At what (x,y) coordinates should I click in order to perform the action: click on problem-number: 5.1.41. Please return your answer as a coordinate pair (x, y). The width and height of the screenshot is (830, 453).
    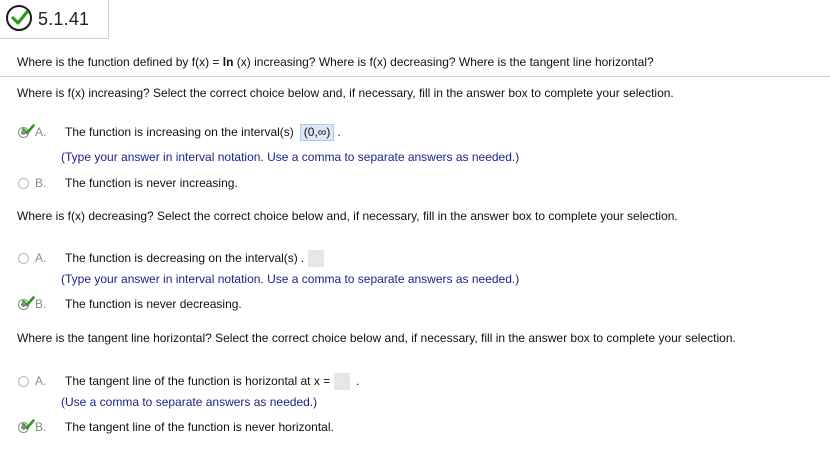
    Looking at the image, I should click on (64, 19).